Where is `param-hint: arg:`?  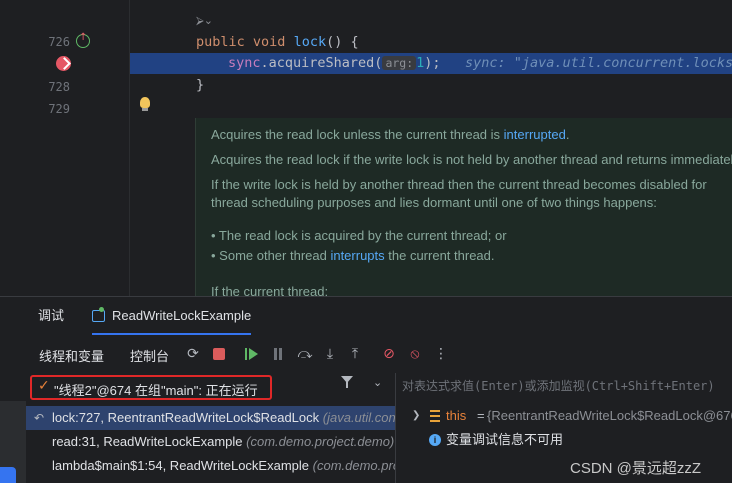 param-hint: arg: is located at coordinates (399, 63).